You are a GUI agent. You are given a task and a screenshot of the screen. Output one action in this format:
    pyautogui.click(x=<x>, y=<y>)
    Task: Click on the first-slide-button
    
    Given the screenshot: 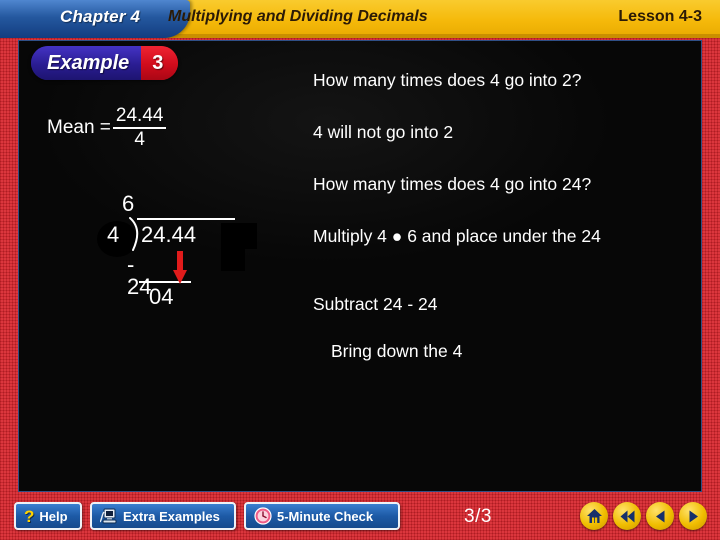 What is the action you would take?
    pyautogui.click(x=627, y=516)
    